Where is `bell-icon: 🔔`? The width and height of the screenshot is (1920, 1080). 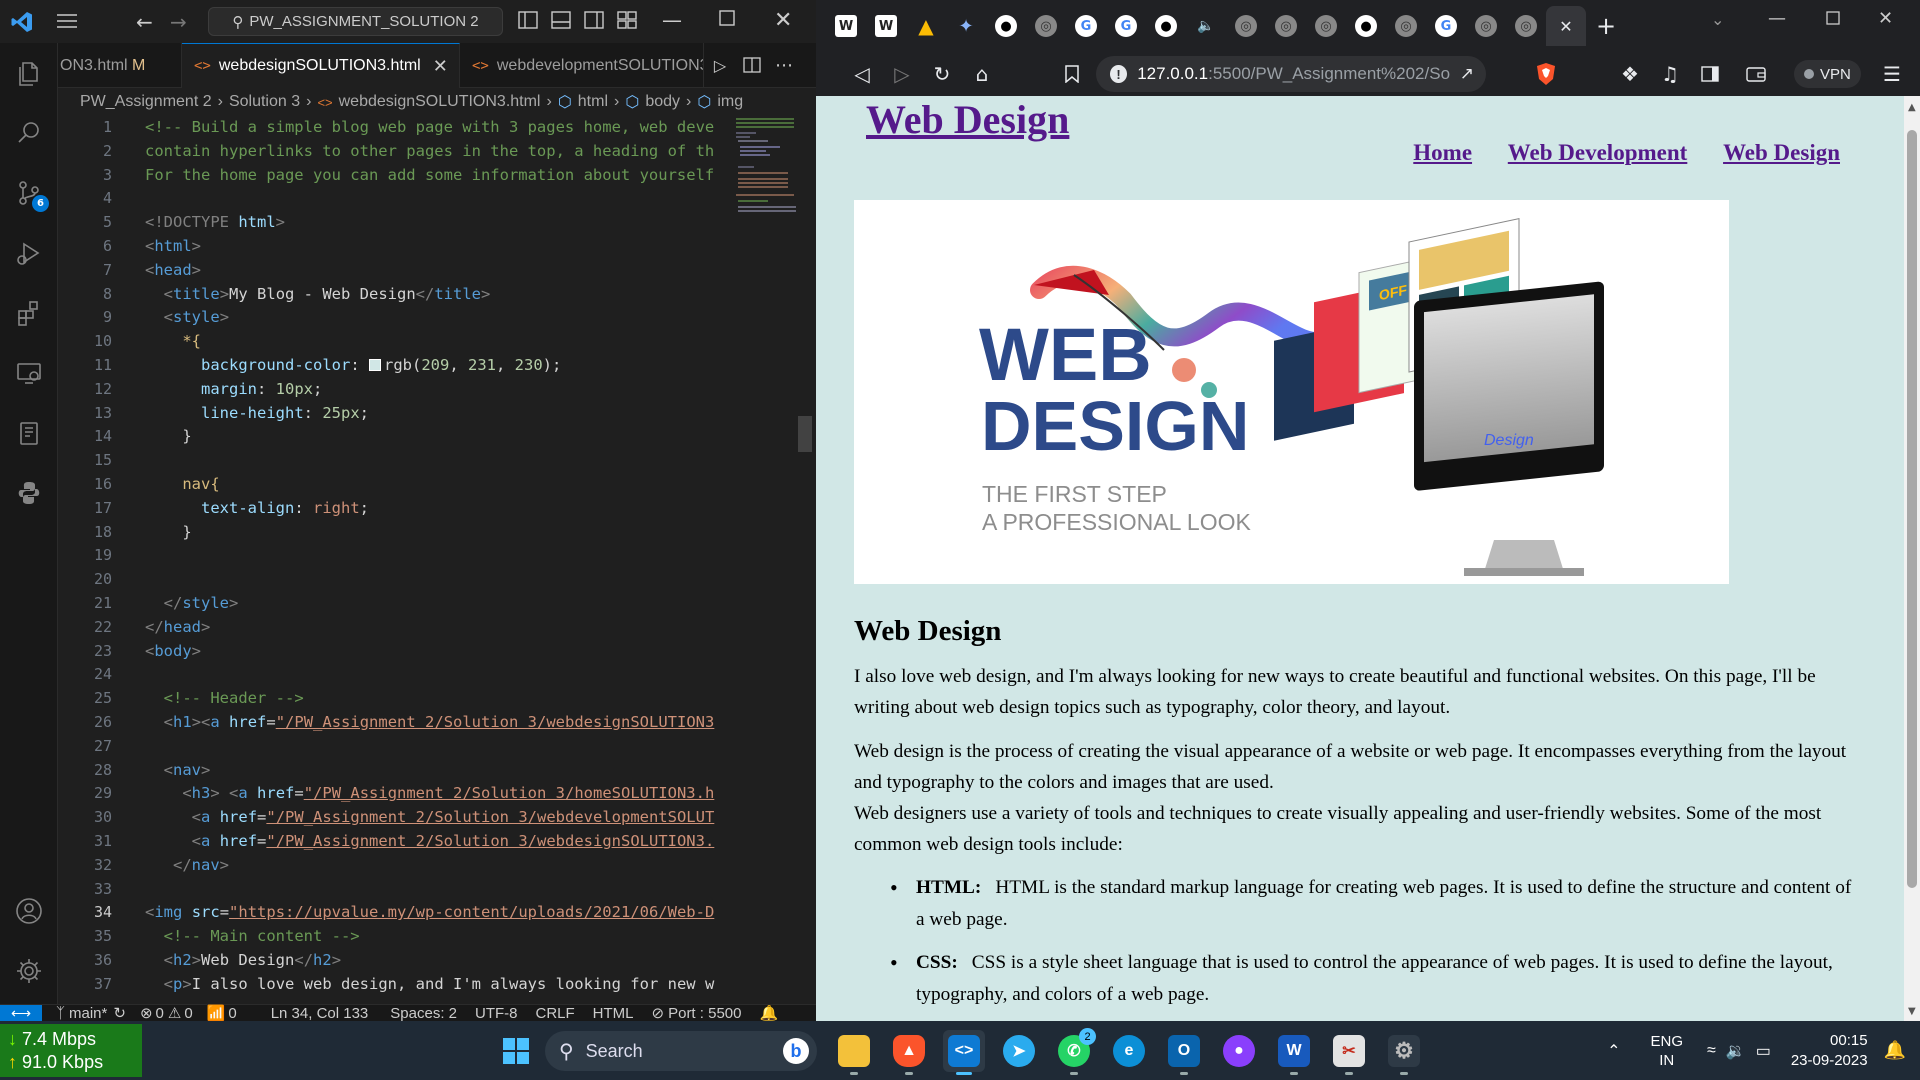
bell-icon: 🔔 is located at coordinates (768, 1013).